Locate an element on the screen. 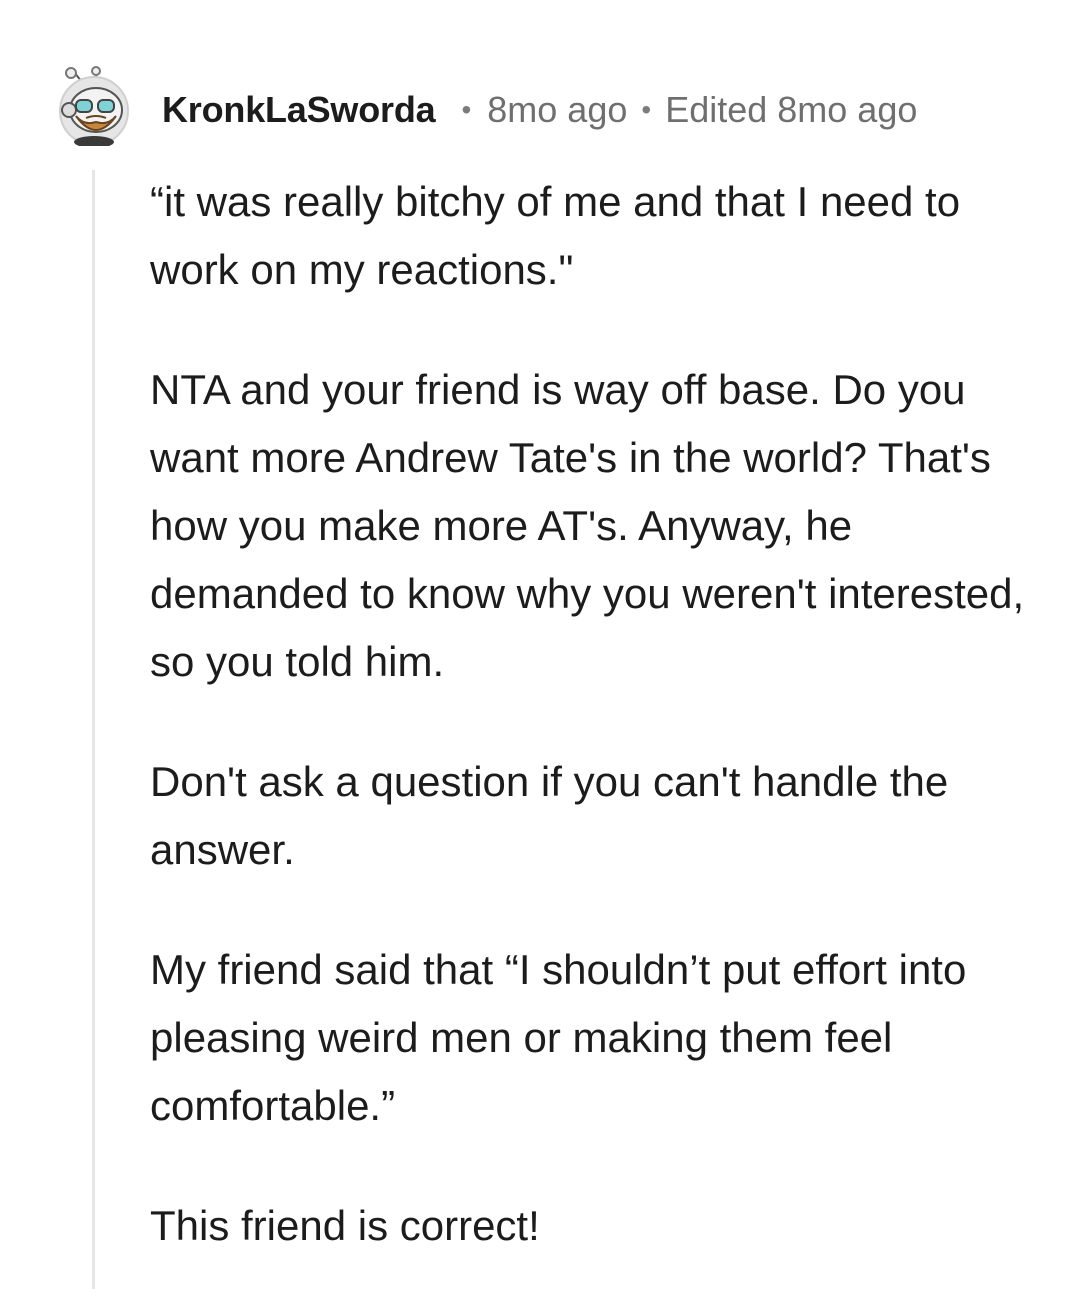 The height and width of the screenshot is (1289, 1080). comment-header: KronkLaSworda • 8mo ago • Edited 8mo ago is located at coordinates (539, 110).